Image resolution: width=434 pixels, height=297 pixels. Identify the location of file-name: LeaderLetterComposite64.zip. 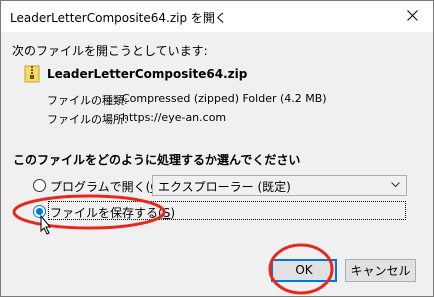
(147, 74).